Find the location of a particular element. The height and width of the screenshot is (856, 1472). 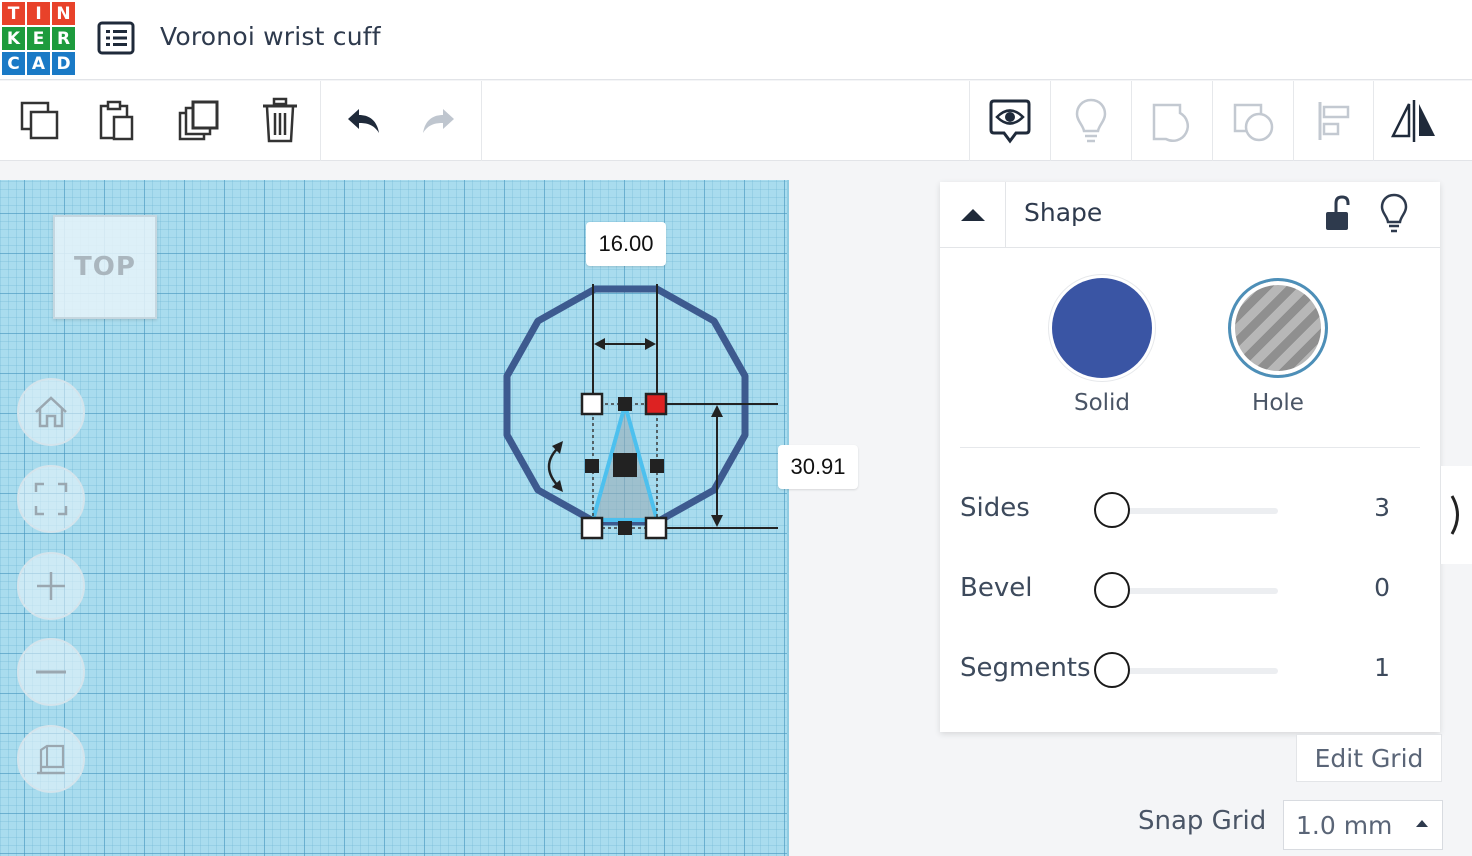

mirror-icon is located at coordinates (1412, 121).